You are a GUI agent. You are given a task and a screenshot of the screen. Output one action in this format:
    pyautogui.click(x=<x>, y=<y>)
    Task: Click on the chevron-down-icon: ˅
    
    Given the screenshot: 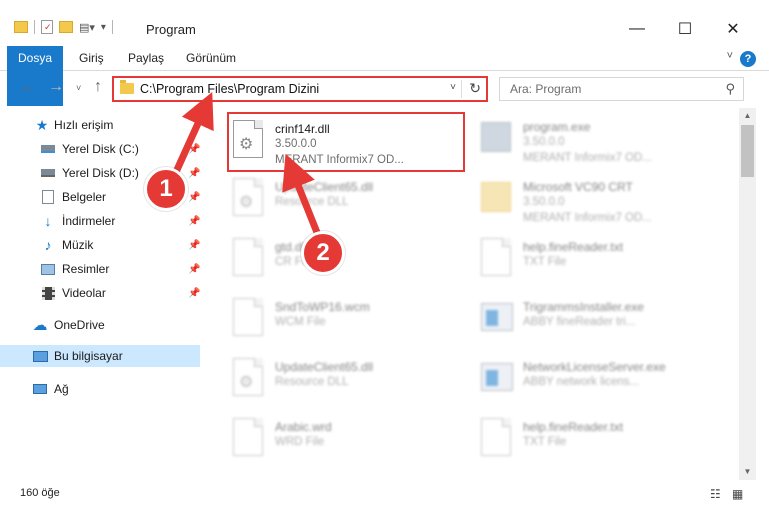 What is the action you would take?
    pyautogui.click(x=453, y=87)
    